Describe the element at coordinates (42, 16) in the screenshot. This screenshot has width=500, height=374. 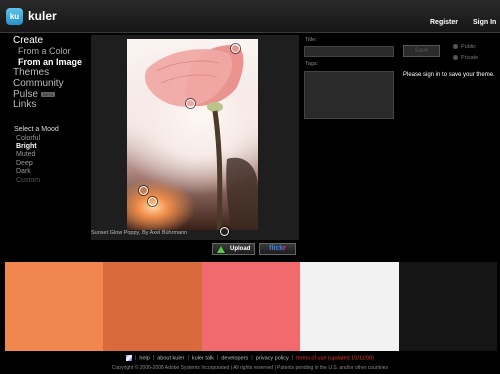
I see `app-name: kuler` at that location.